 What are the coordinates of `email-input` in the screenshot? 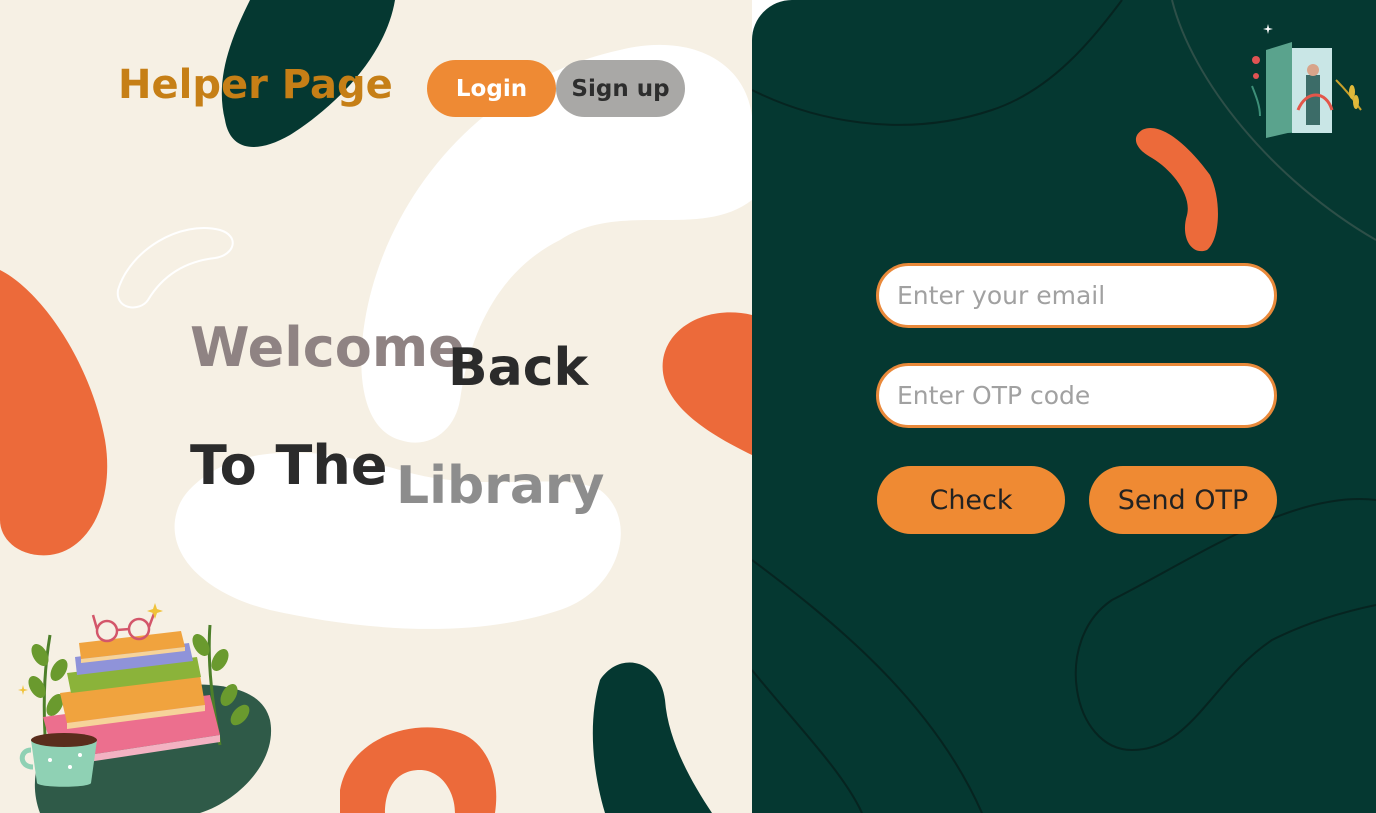 It's located at (1076, 295).